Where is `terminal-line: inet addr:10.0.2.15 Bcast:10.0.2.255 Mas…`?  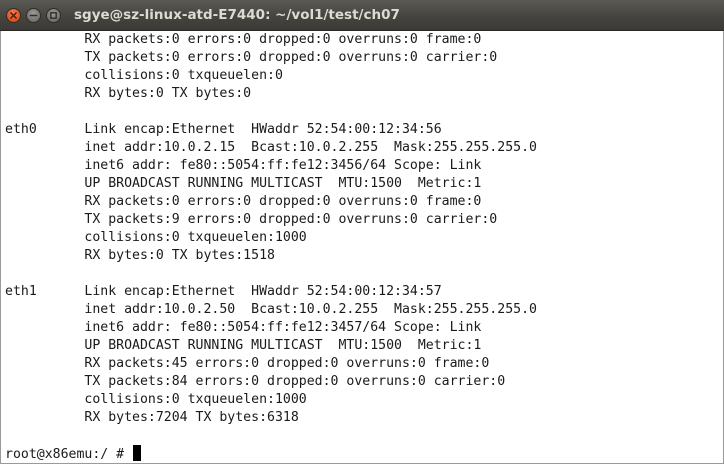
terminal-line: inet addr:10.0.2.15 Bcast:10.0.2.255 Mas… is located at coordinates (271, 147).